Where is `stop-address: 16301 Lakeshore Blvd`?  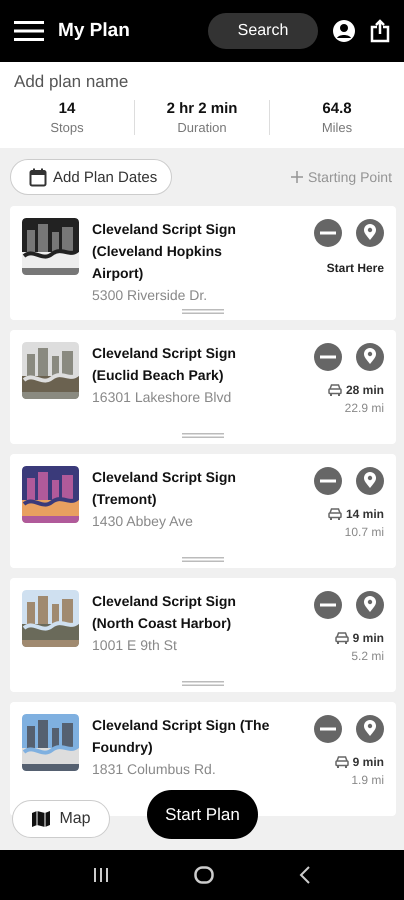 stop-address: 16301 Lakeshore Blvd is located at coordinates (162, 397).